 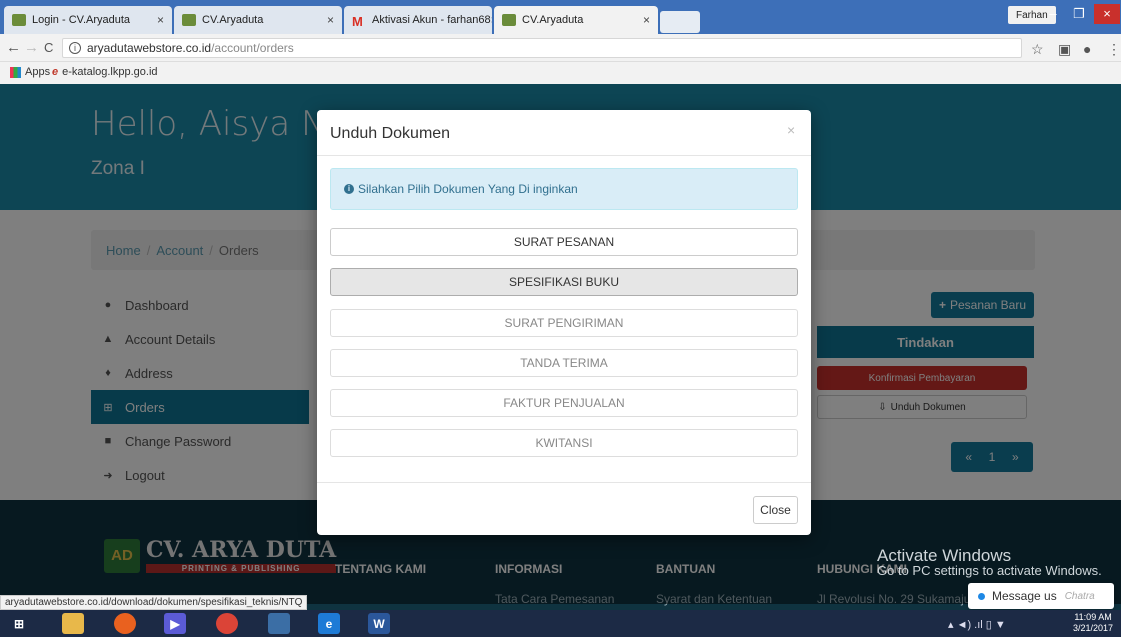 I want to click on chat-label: Message us, so click(x=1024, y=596).